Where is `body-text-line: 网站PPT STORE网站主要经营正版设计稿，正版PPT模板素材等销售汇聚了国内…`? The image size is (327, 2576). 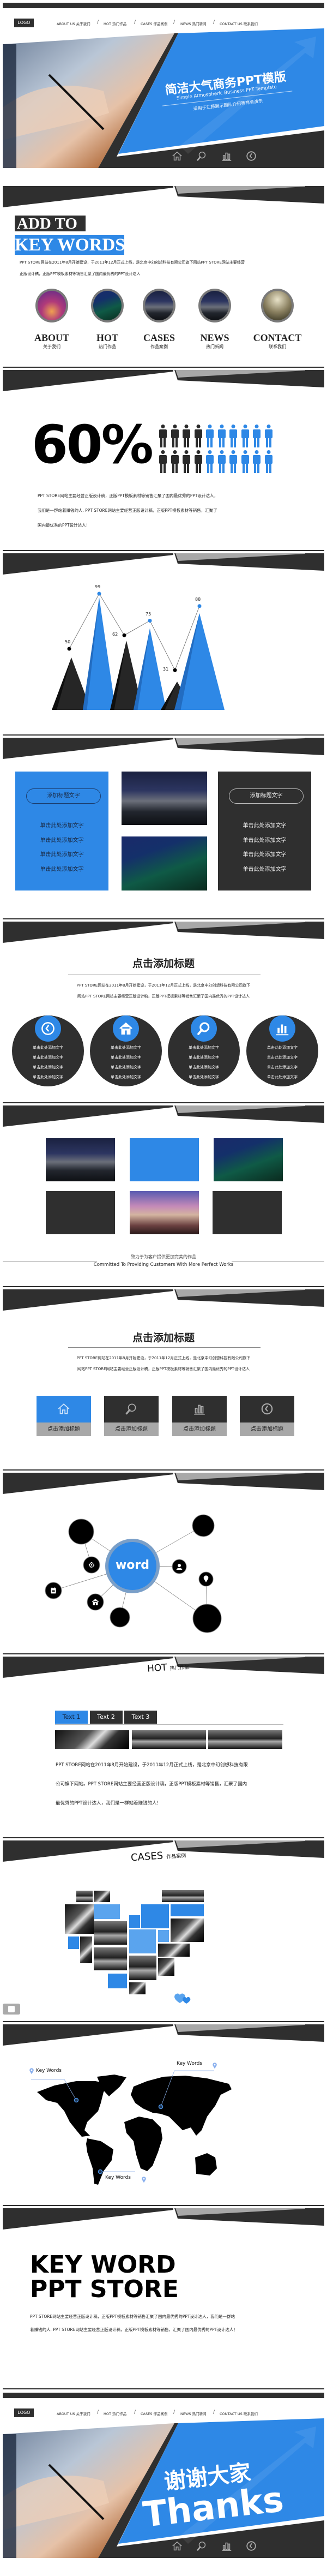
body-text-line: 网站PPT STORE网站主要经营正版设计稿，正版PPT模板素材等销售汇聚了国内… is located at coordinates (163, 996).